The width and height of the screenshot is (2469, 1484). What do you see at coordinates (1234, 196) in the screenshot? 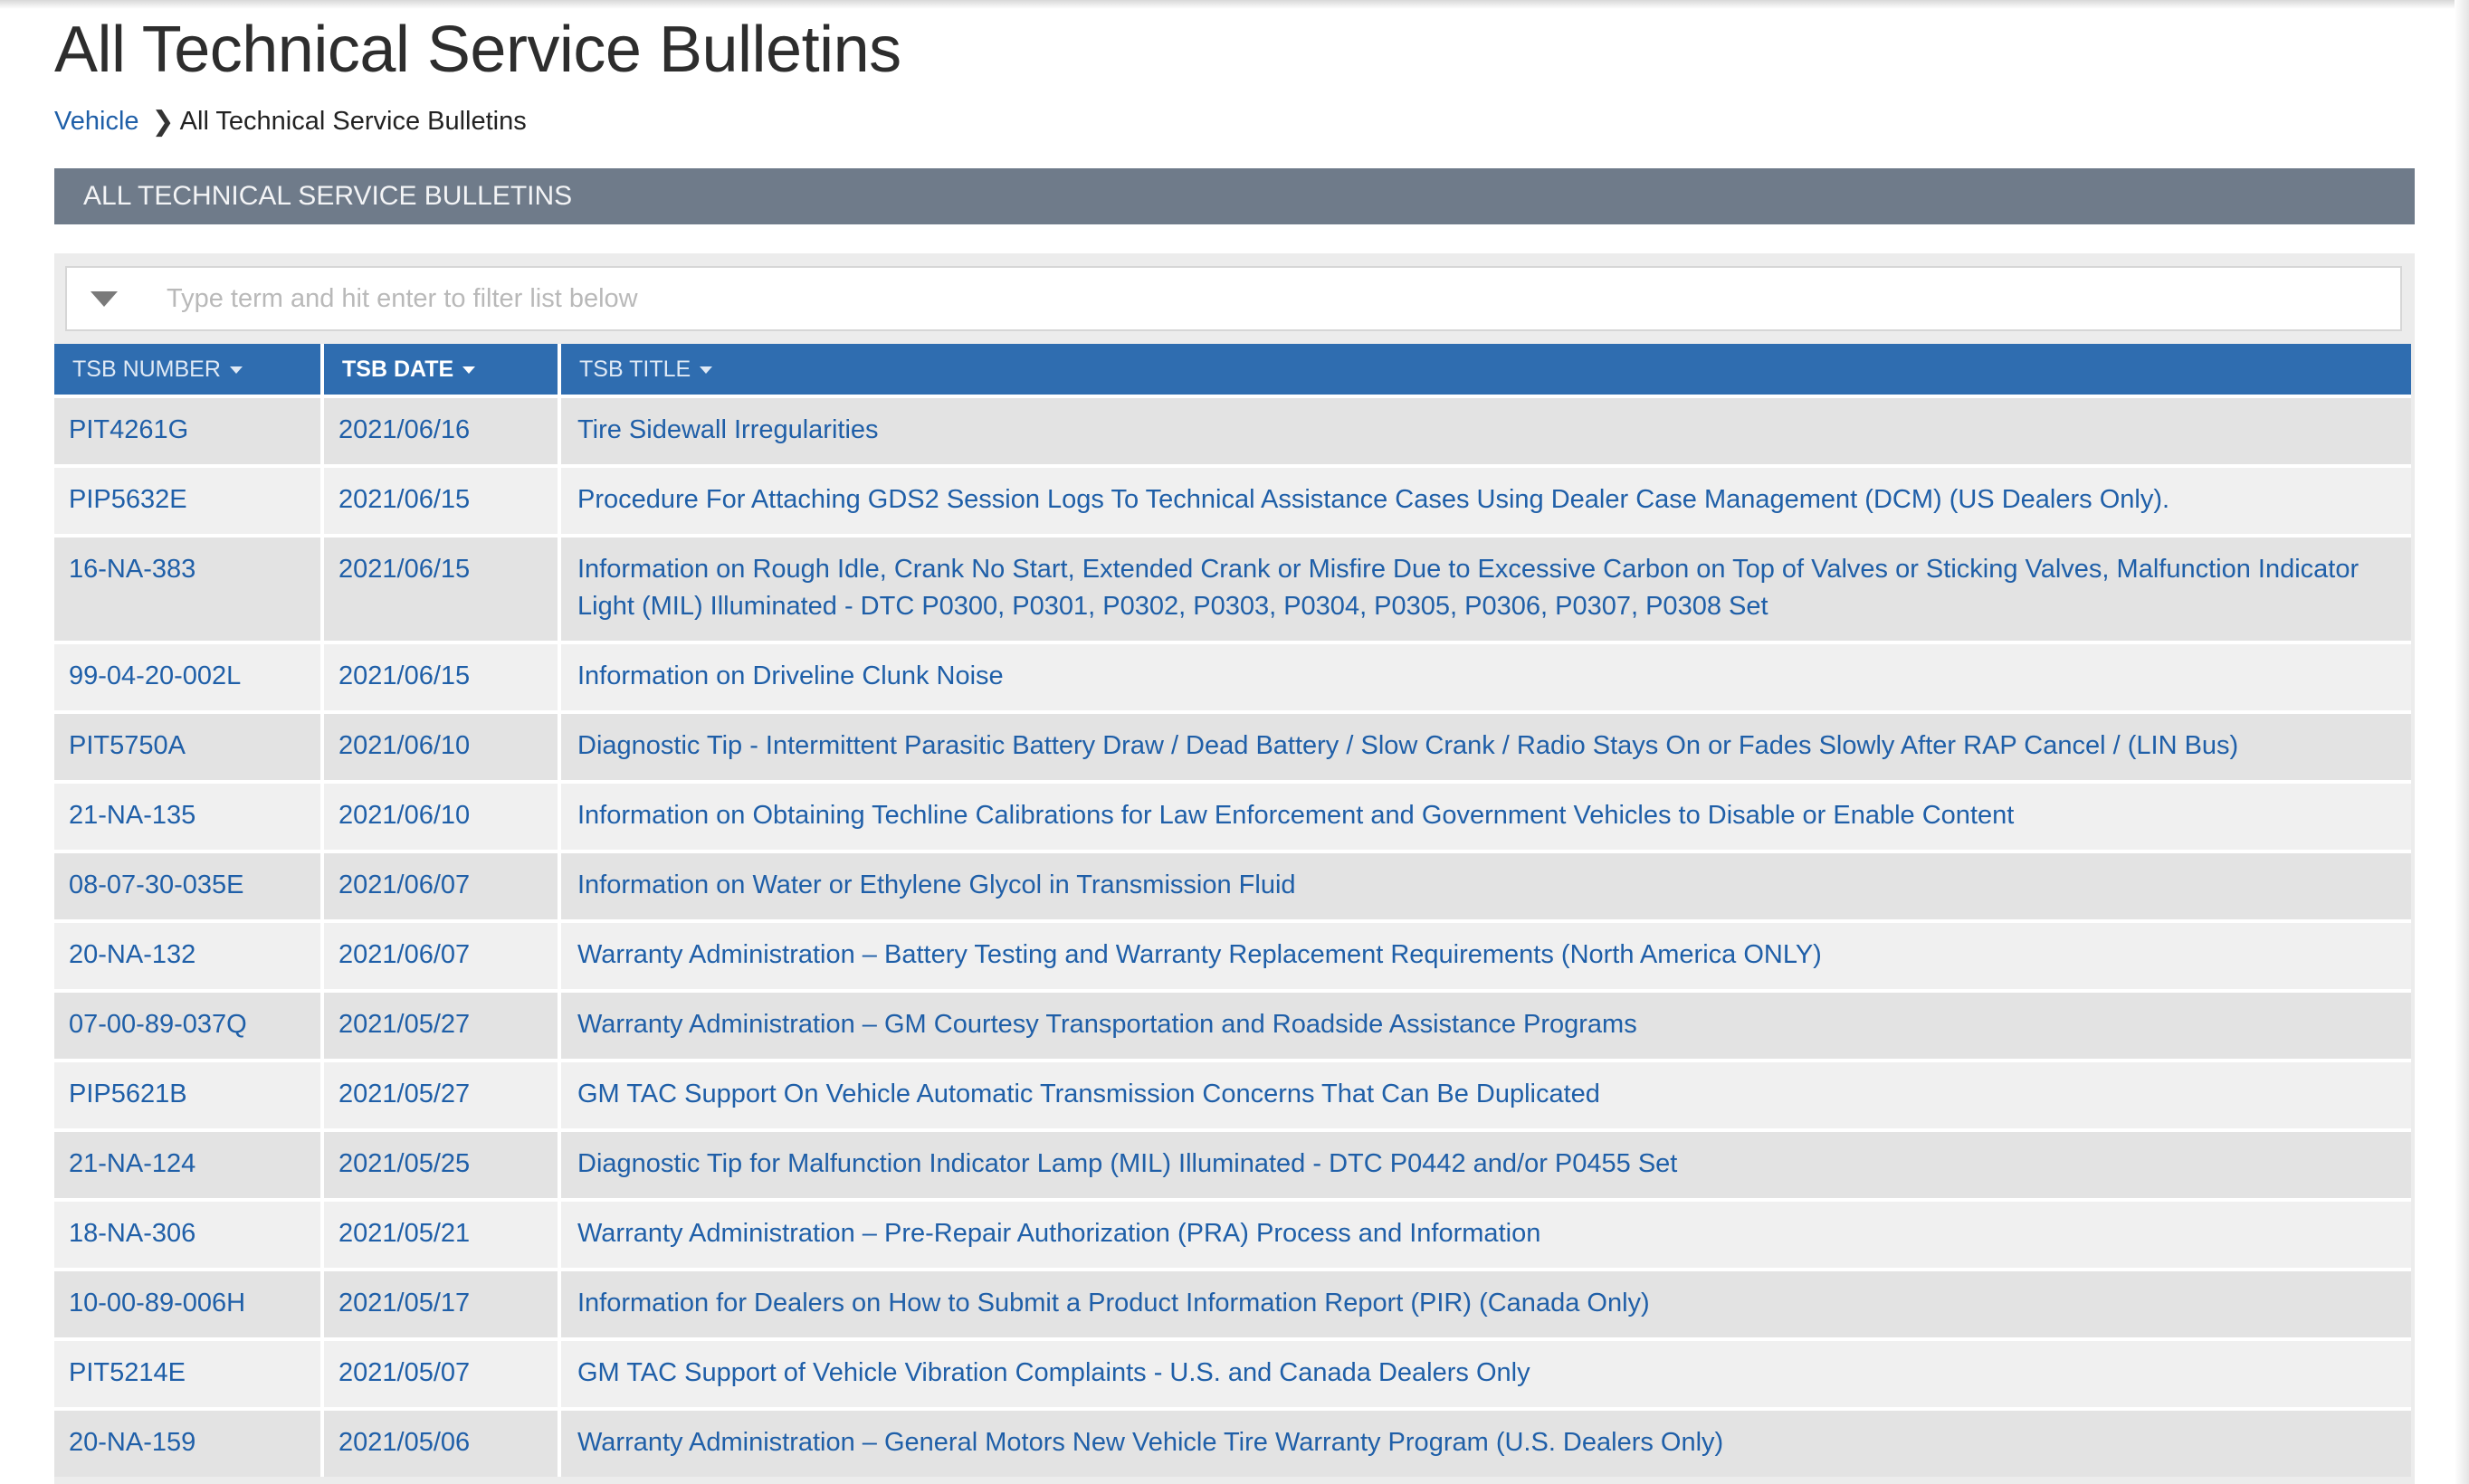
I see `section-header: ALL TECHNICAL SERVICE BULLETINS` at bounding box center [1234, 196].